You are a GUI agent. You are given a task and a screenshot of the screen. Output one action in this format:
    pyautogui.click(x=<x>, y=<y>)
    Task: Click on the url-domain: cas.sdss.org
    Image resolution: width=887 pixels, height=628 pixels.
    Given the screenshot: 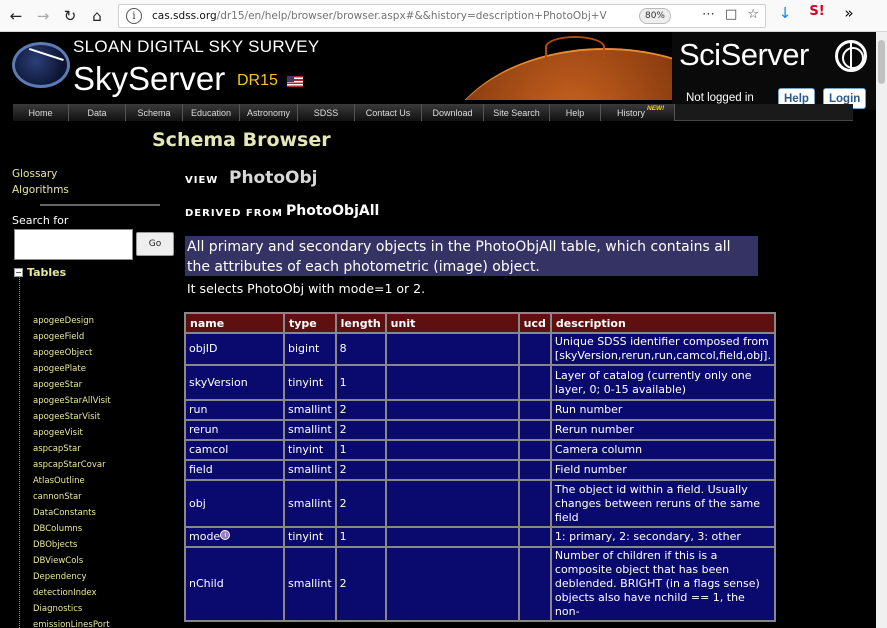 What is the action you would take?
    pyautogui.click(x=184, y=16)
    